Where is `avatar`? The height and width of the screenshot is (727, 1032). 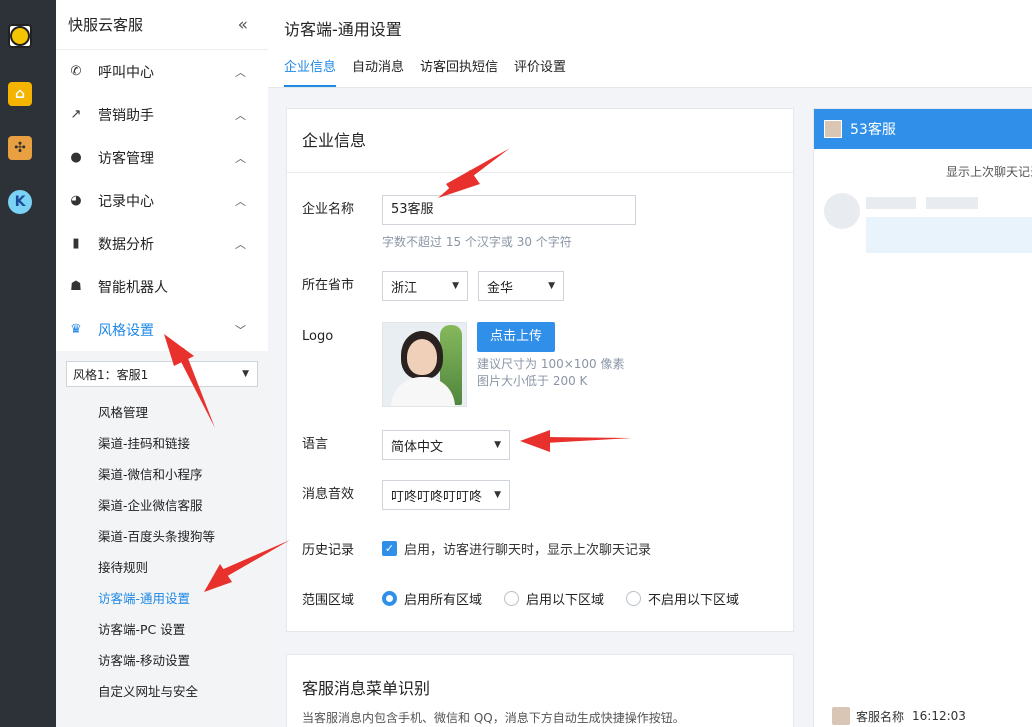 avatar is located at coordinates (841, 716).